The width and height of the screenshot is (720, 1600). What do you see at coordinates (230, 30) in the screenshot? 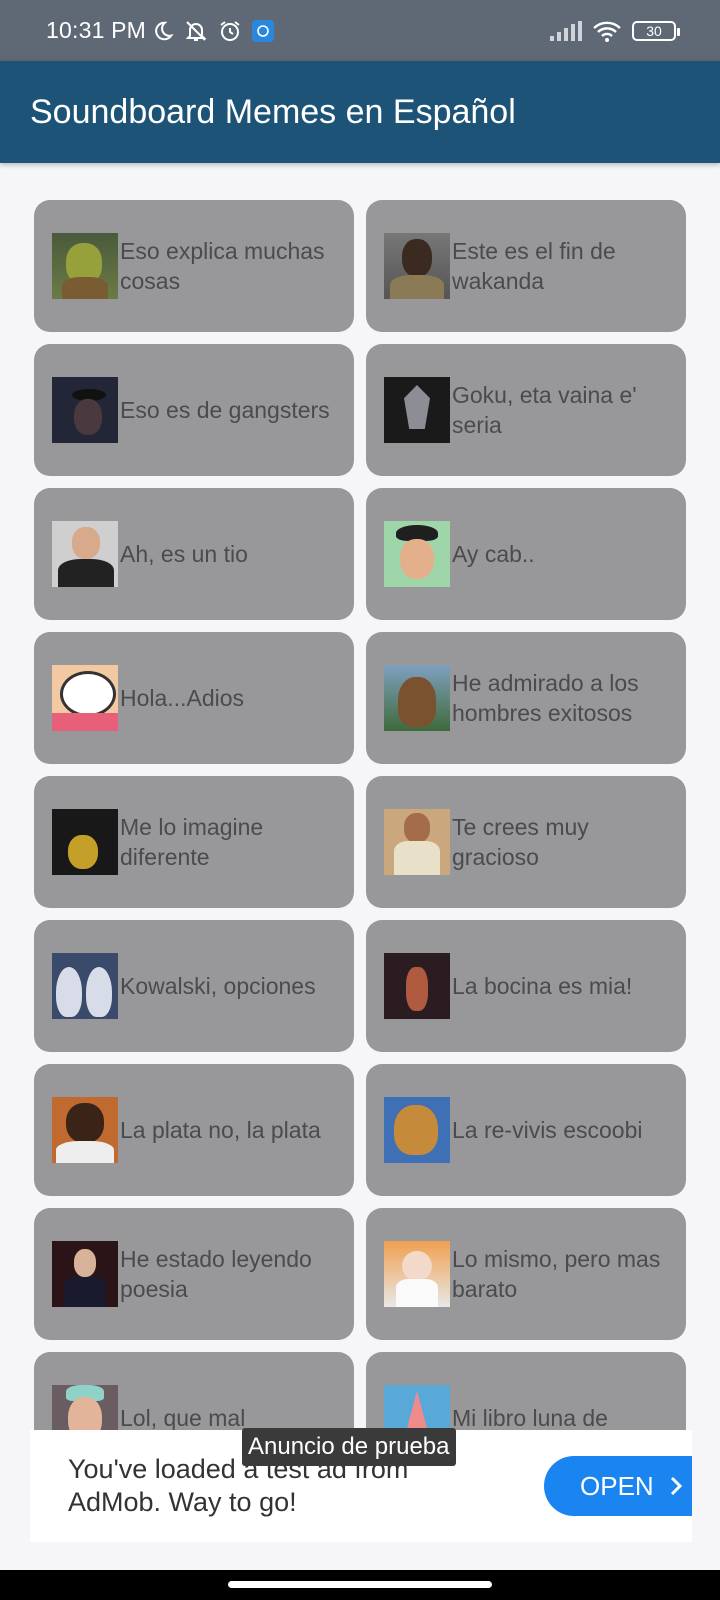
I see `alarm-icon` at bounding box center [230, 30].